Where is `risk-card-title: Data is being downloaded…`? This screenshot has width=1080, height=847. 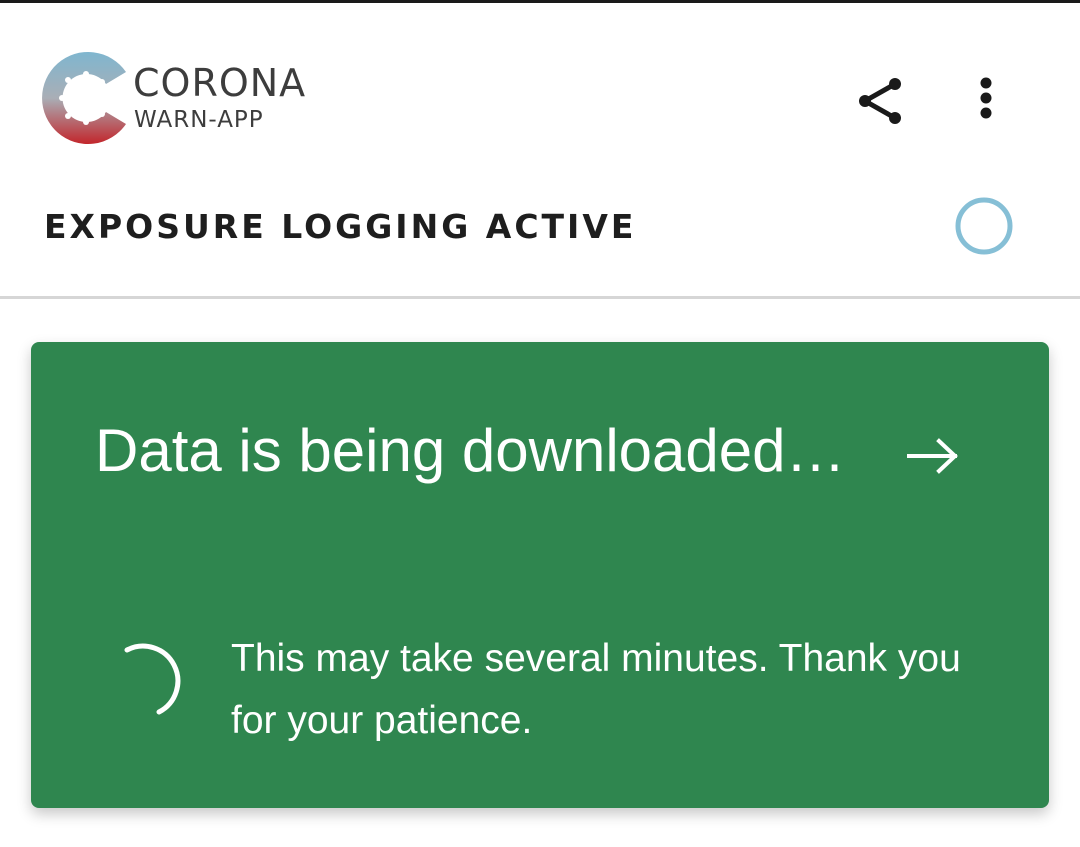
risk-card-title: Data is being downloaded… is located at coordinates (470, 450).